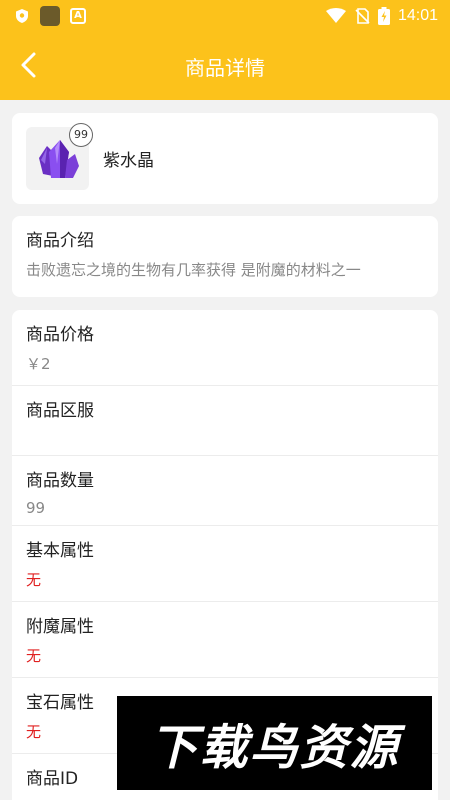  Describe the element at coordinates (225, 421) in the screenshot. I see `attribute-row-server: 商品区服` at that location.